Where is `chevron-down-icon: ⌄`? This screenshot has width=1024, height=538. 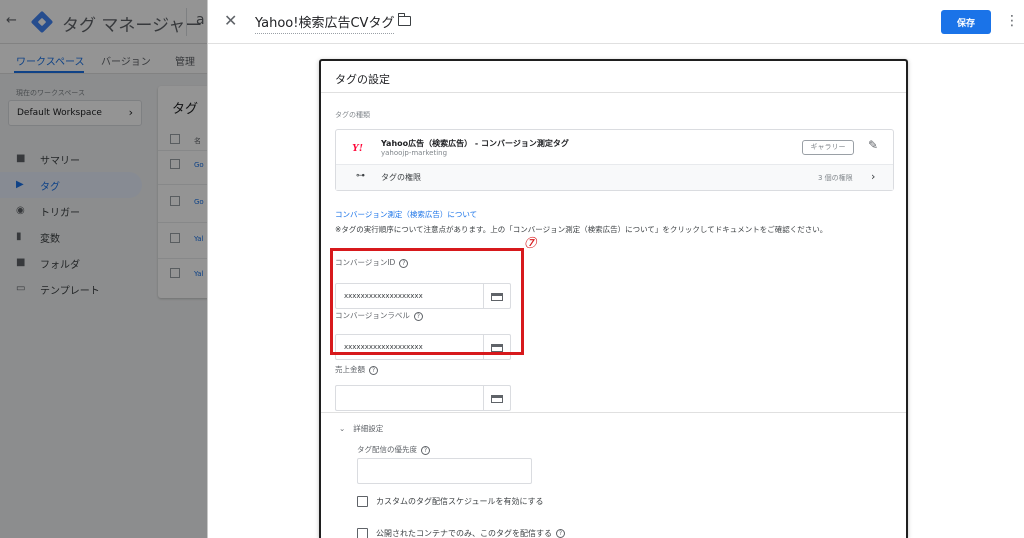
chevron-down-icon: ⌄ is located at coordinates (342, 428).